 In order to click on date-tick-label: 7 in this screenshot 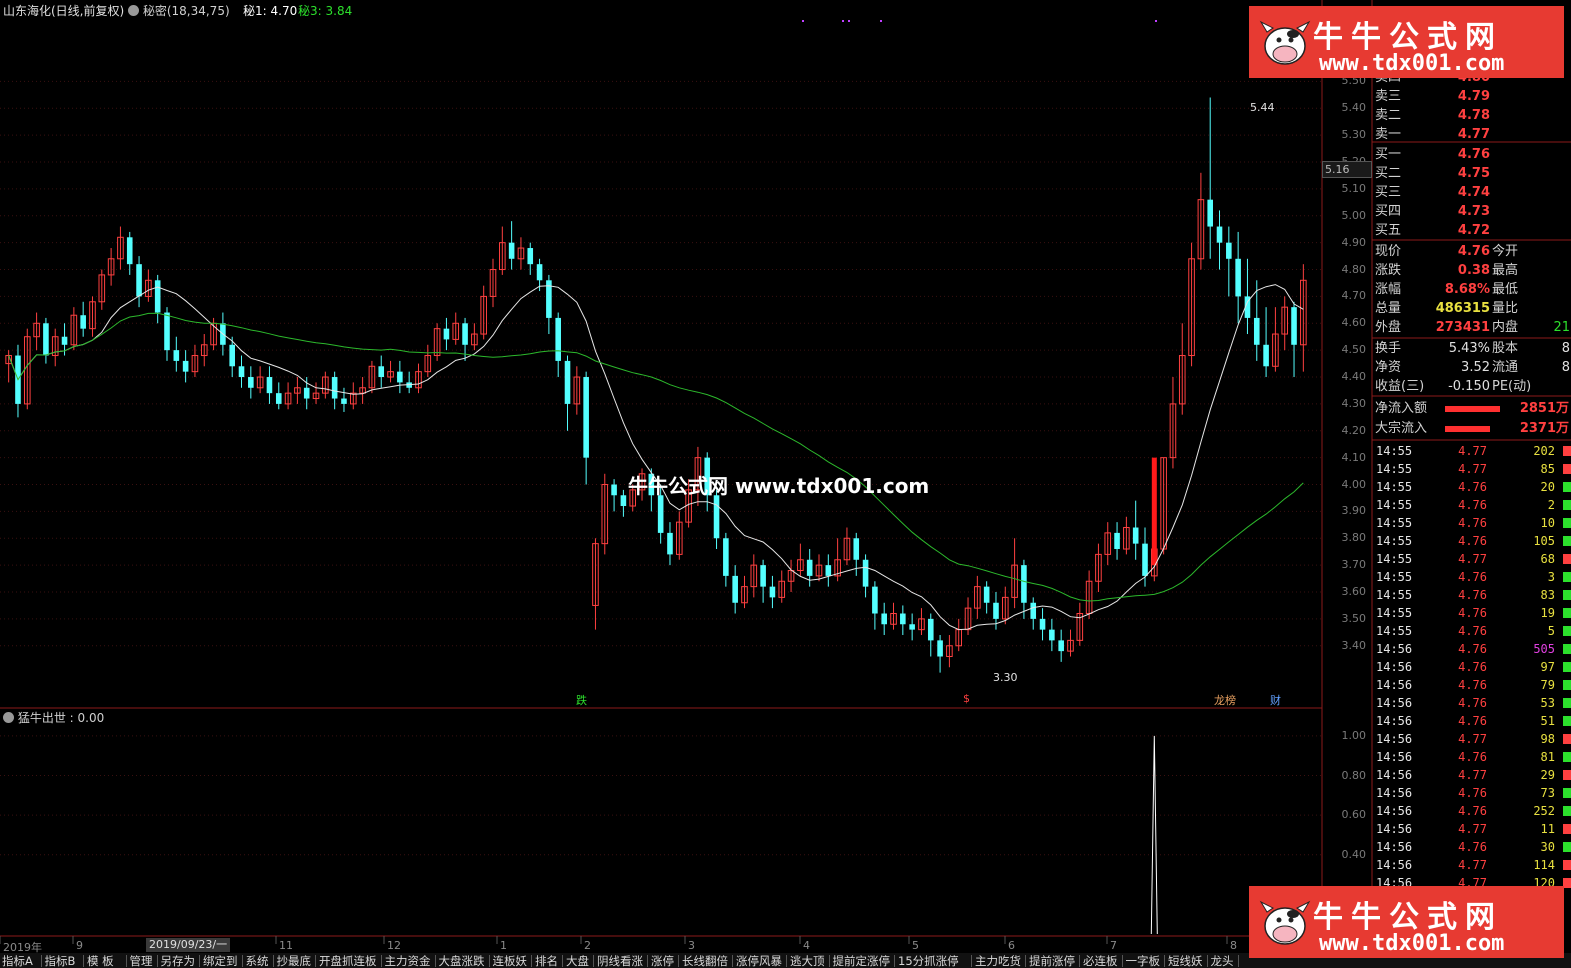, I will do `click(1113, 945)`.